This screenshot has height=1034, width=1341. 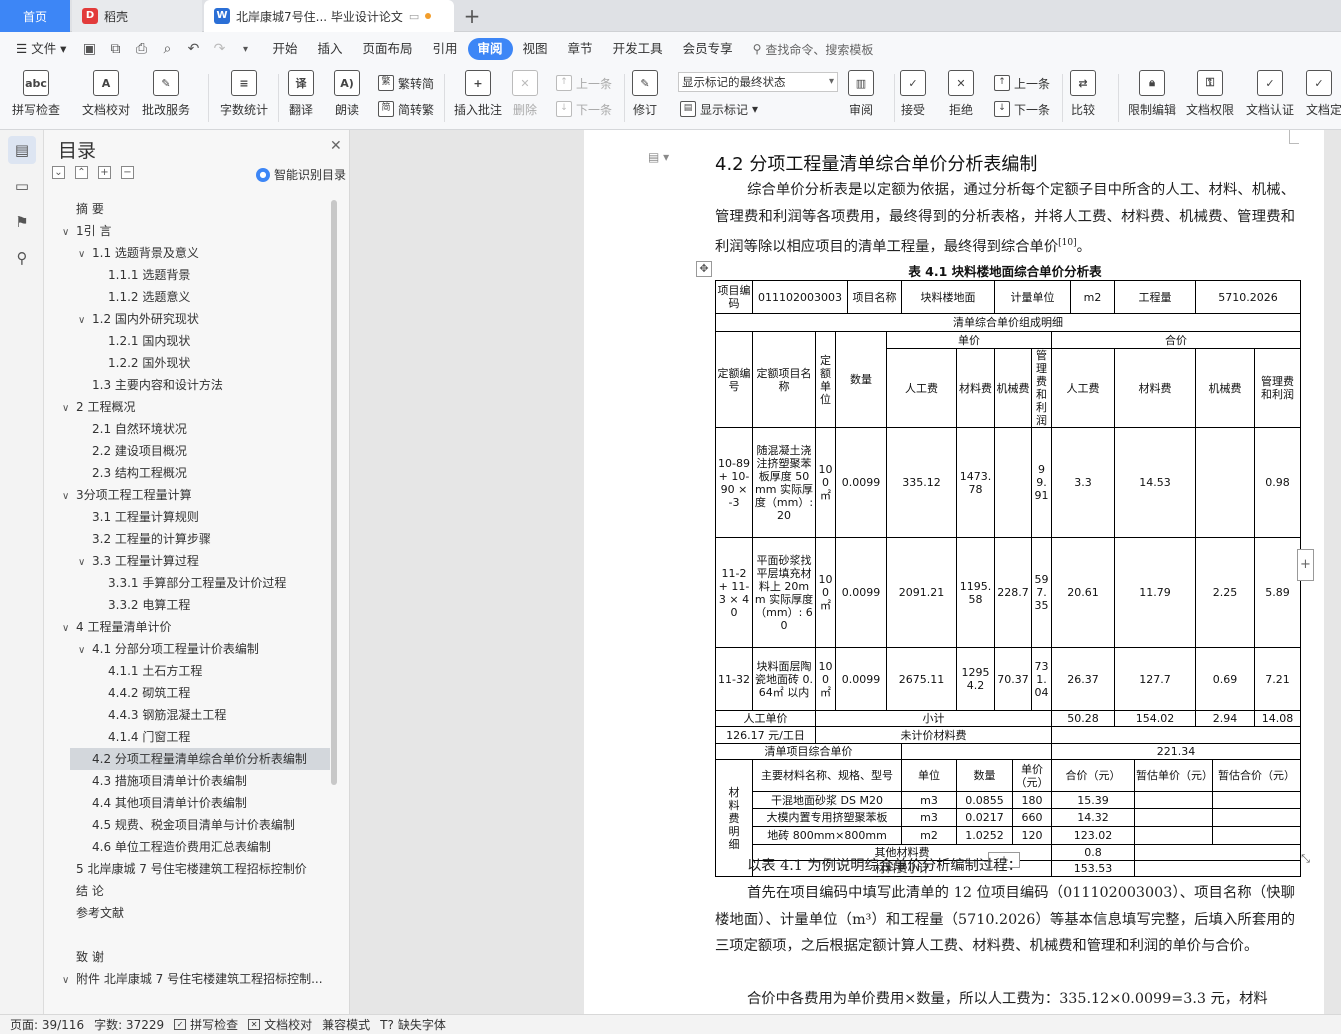 What do you see at coordinates (142, 605) in the screenshot?
I see `toc-item: 3.3.2 电算工程` at bounding box center [142, 605].